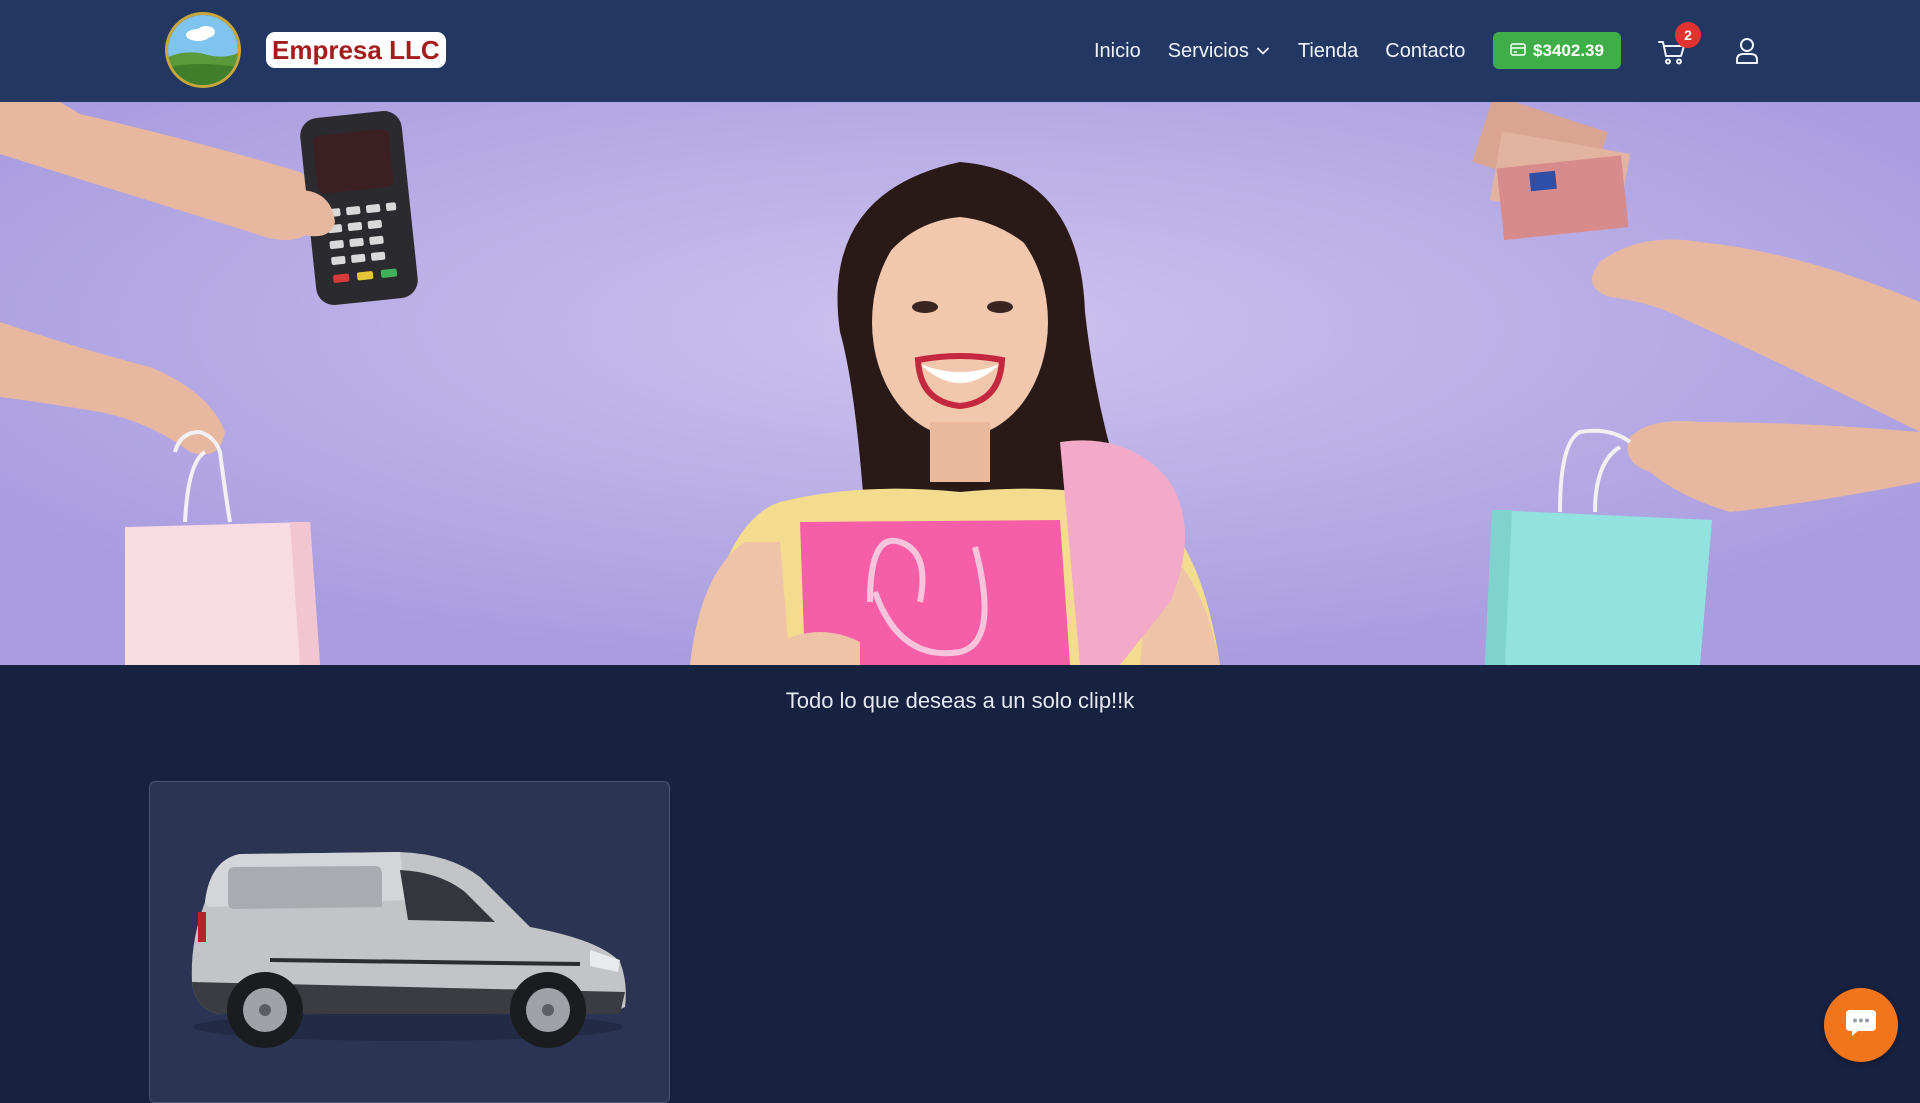  I want to click on balance-button: $3402.39, so click(1557, 50).